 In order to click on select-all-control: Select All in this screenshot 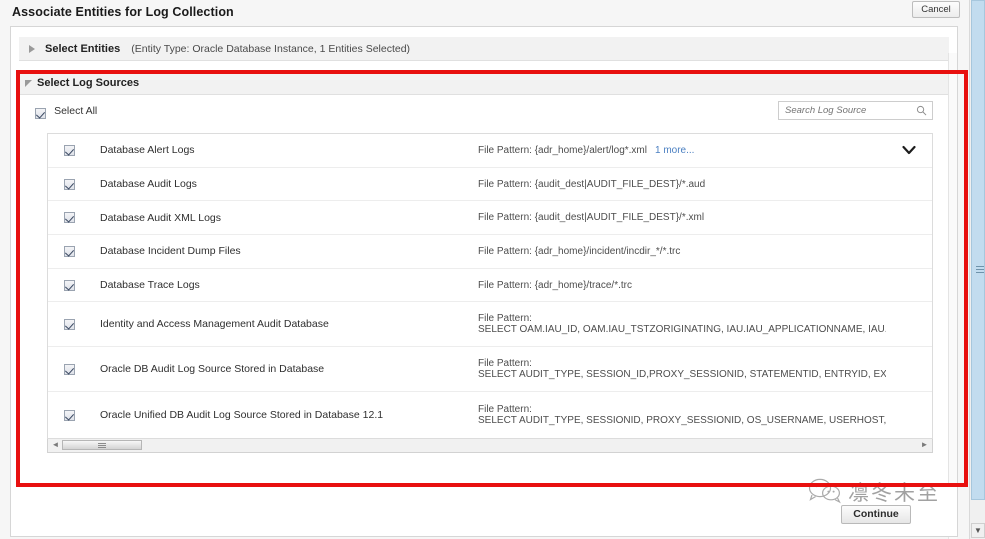, I will do `click(66, 112)`.